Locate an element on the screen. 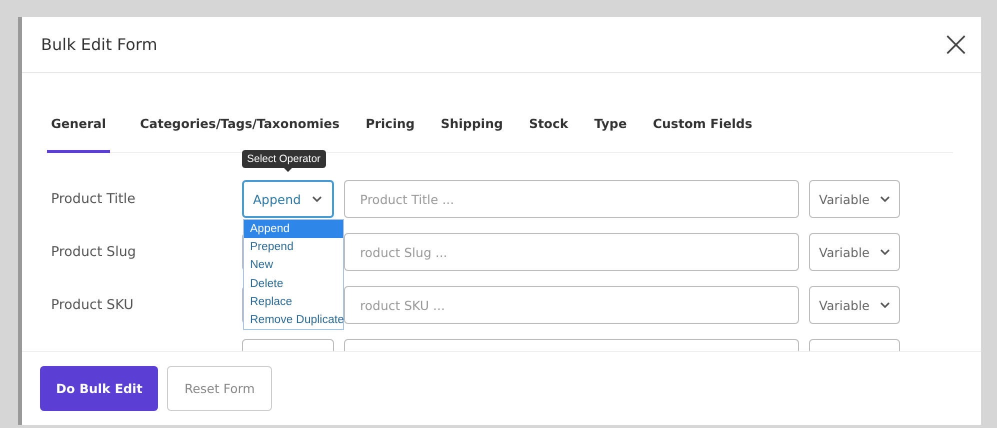  field-label: Product Slug is located at coordinates (94, 252).